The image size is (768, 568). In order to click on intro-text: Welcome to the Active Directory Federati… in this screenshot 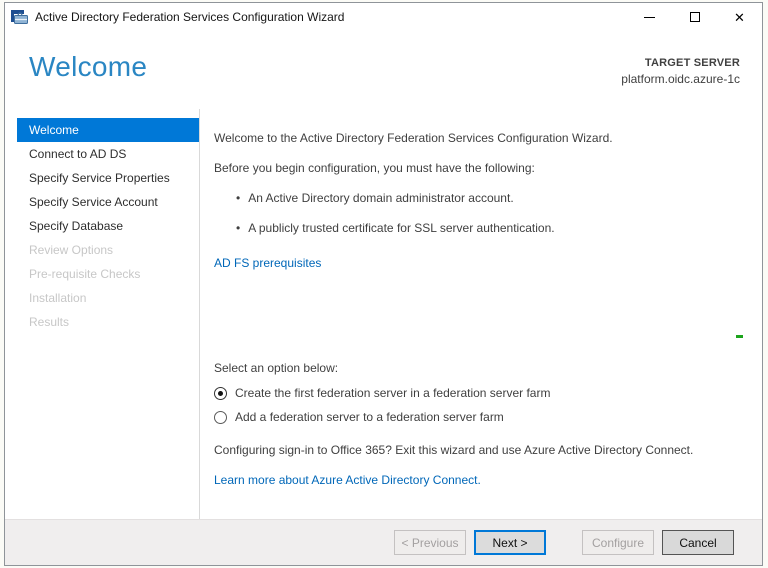, I will do `click(413, 138)`.